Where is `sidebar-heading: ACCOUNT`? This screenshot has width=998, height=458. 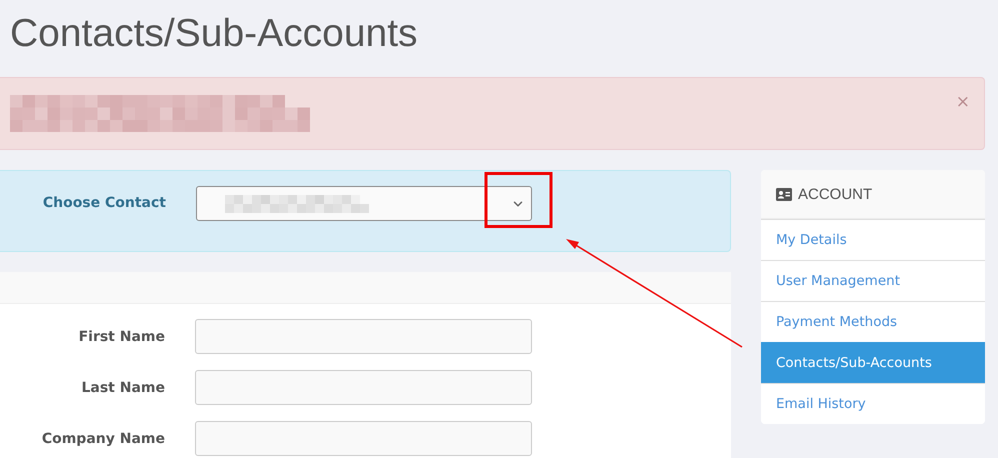
sidebar-heading: ACCOUNT is located at coordinates (835, 194).